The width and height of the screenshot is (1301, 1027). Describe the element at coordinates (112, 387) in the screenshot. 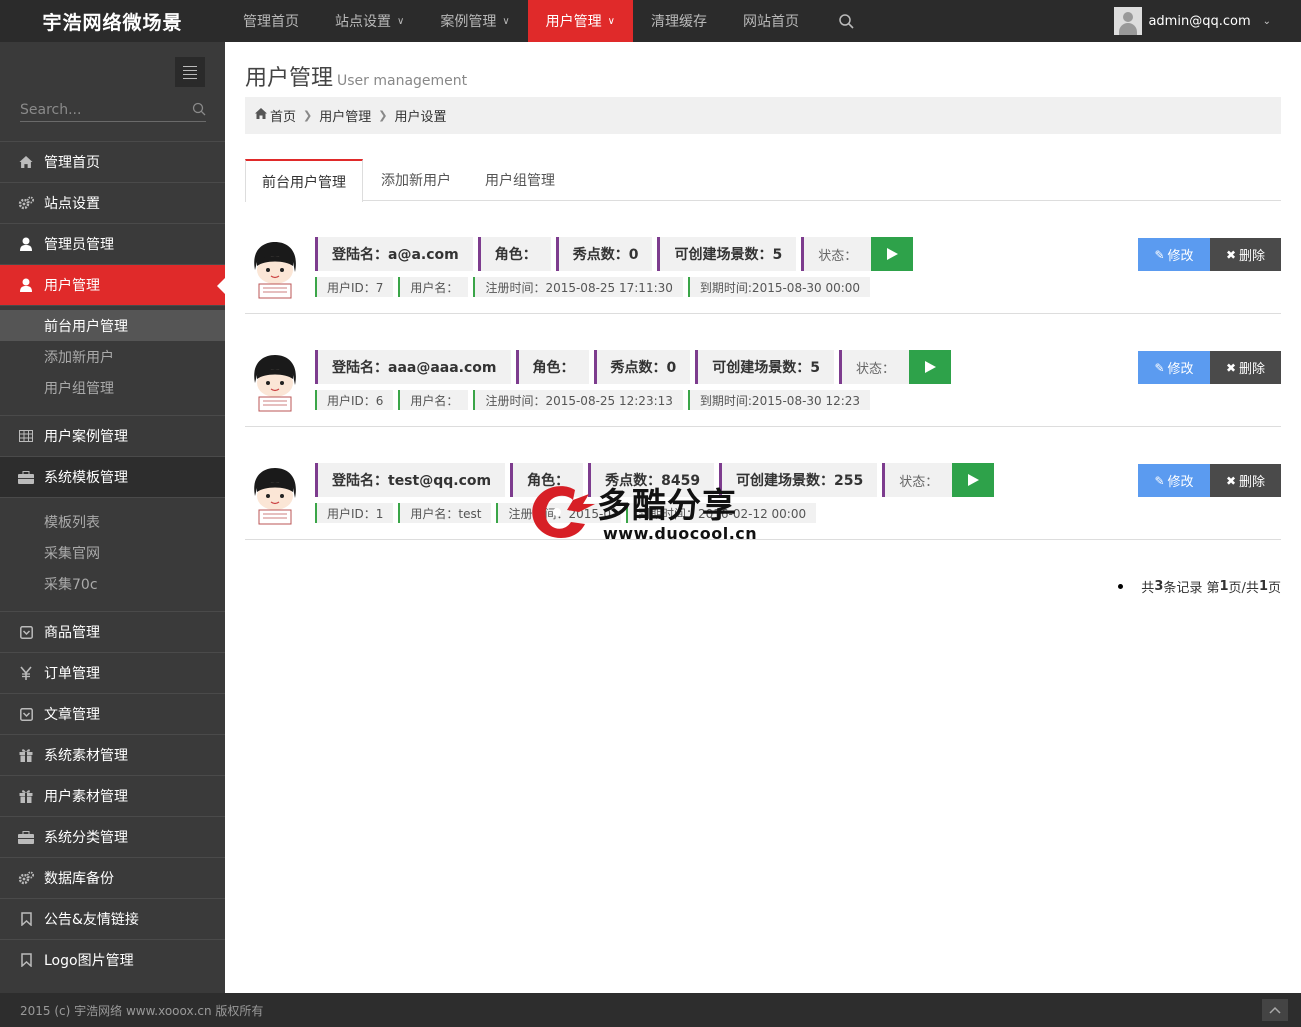

I see `sidebar-subitem: 用户组管理` at that location.